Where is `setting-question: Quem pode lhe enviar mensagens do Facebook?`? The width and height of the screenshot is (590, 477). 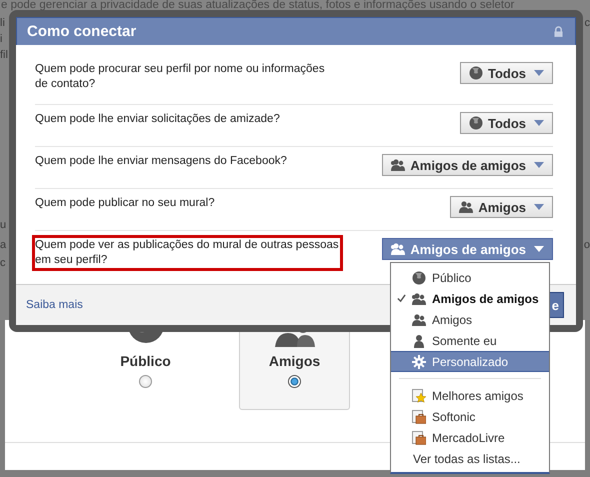
setting-question: Quem pode lhe enviar mensagens do Facebook? is located at coordinates (161, 161).